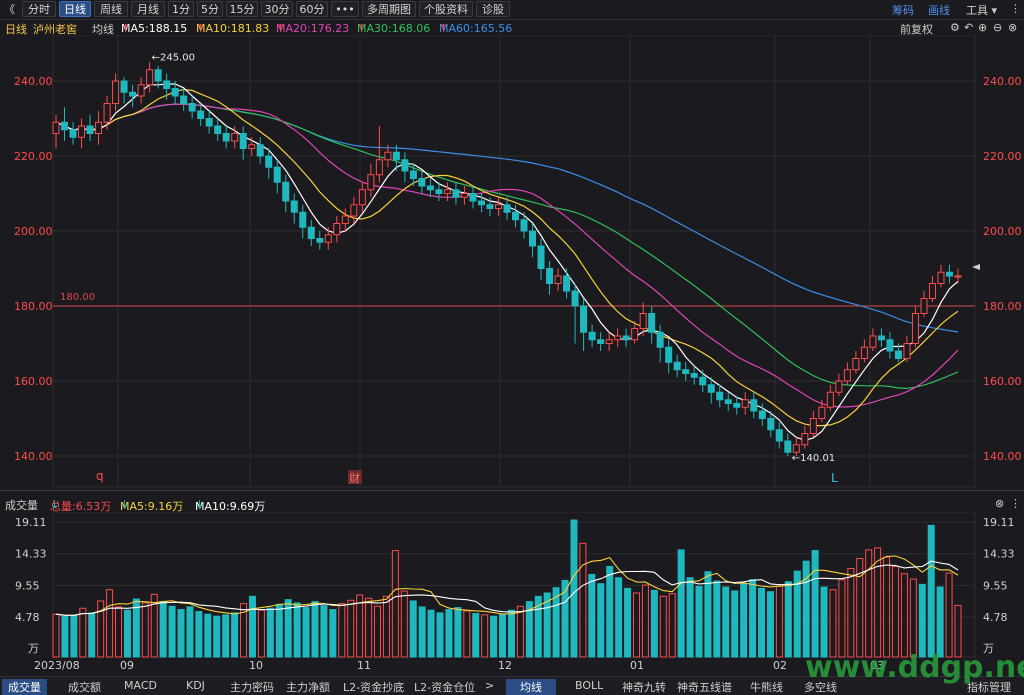  What do you see at coordinates (31, 522) in the screenshot?
I see `volume-ytick-left: 19.11` at bounding box center [31, 522].